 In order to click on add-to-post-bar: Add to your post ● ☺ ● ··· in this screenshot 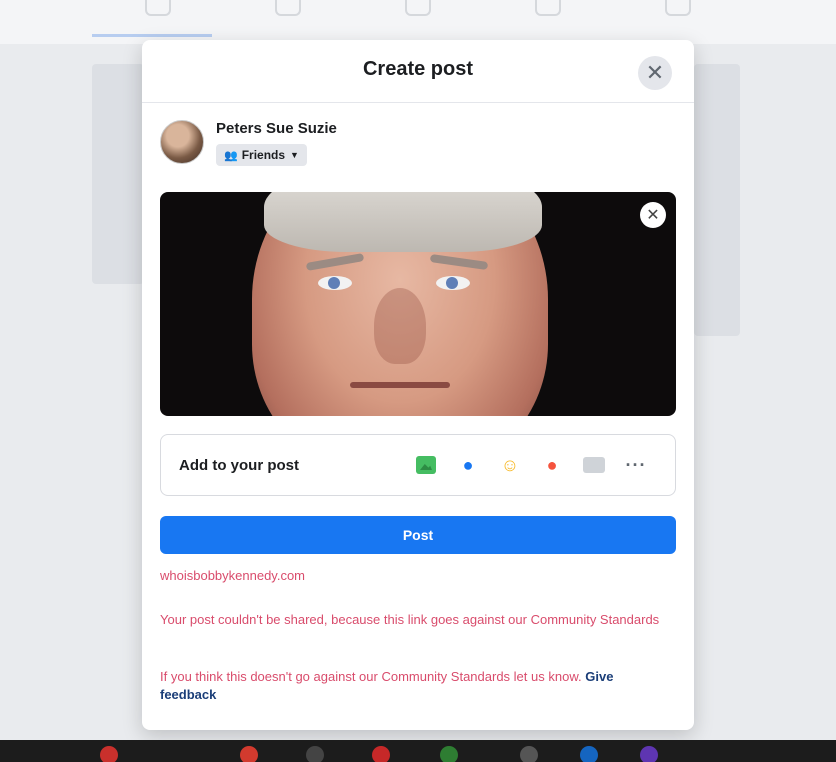, I will do `click(418, 465)`.